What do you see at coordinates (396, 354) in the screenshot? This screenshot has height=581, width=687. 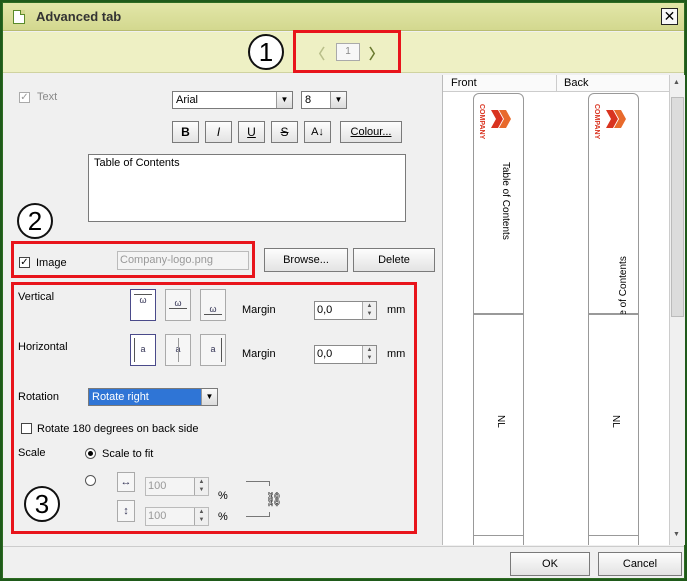 I see `horizontal-margin-unit: mm` at bounding box center [396, 354].